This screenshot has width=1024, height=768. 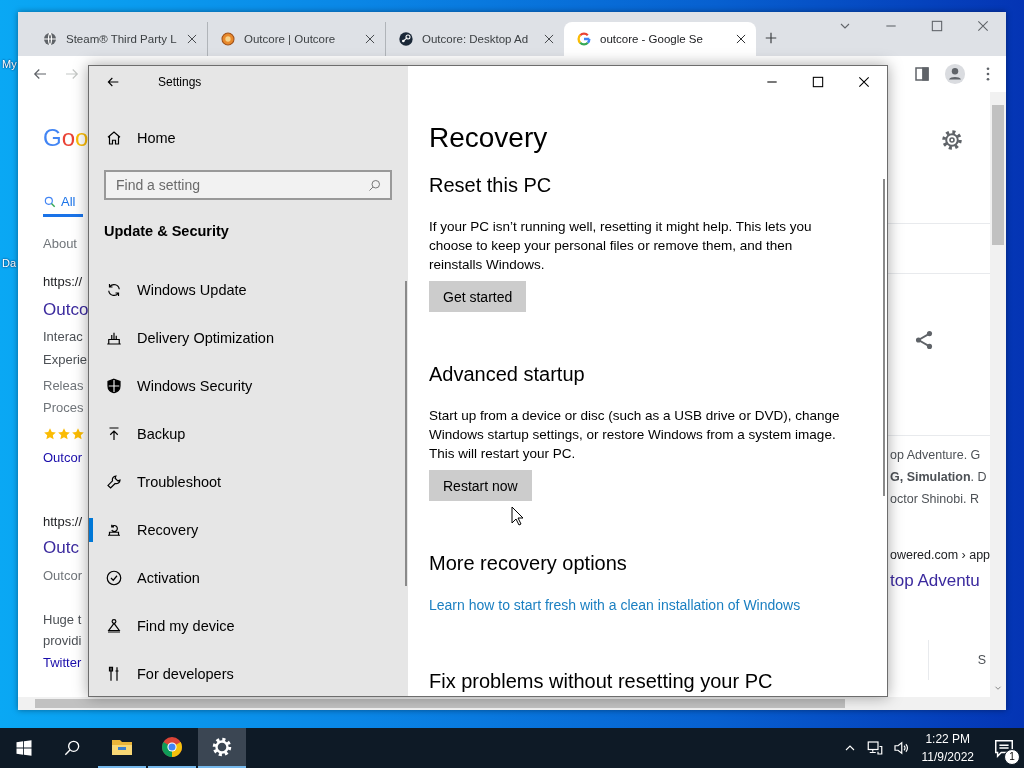 I want to click on profile-icon, so click(x=955, y=74).